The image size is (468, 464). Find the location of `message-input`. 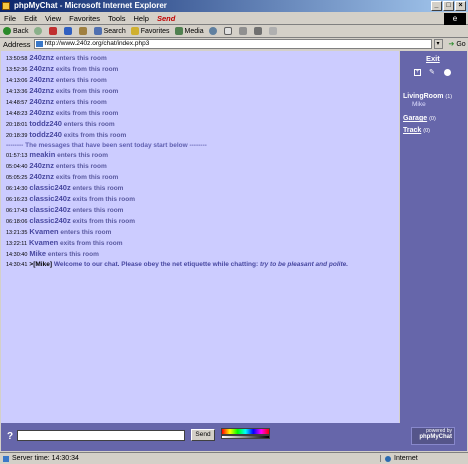

message-input is located at coordinates (101, 435).